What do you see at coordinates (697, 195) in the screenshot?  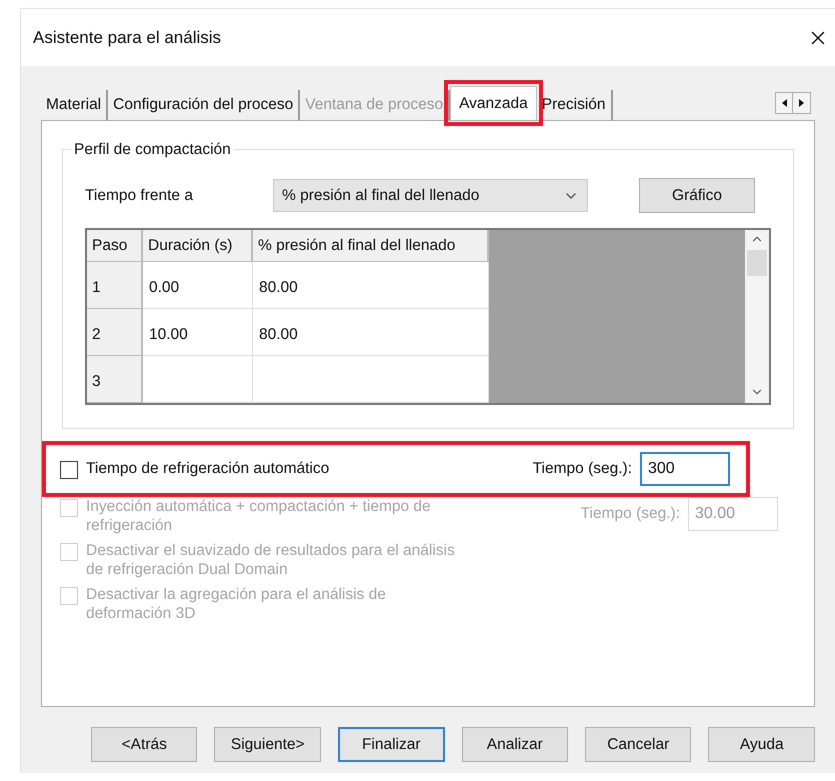 I see `graph-button: Gráfico` at bounding box center [697, 195].